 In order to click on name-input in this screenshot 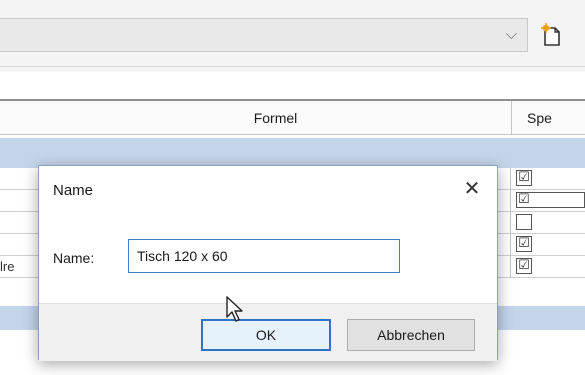, I will do `click(264, 256)`.